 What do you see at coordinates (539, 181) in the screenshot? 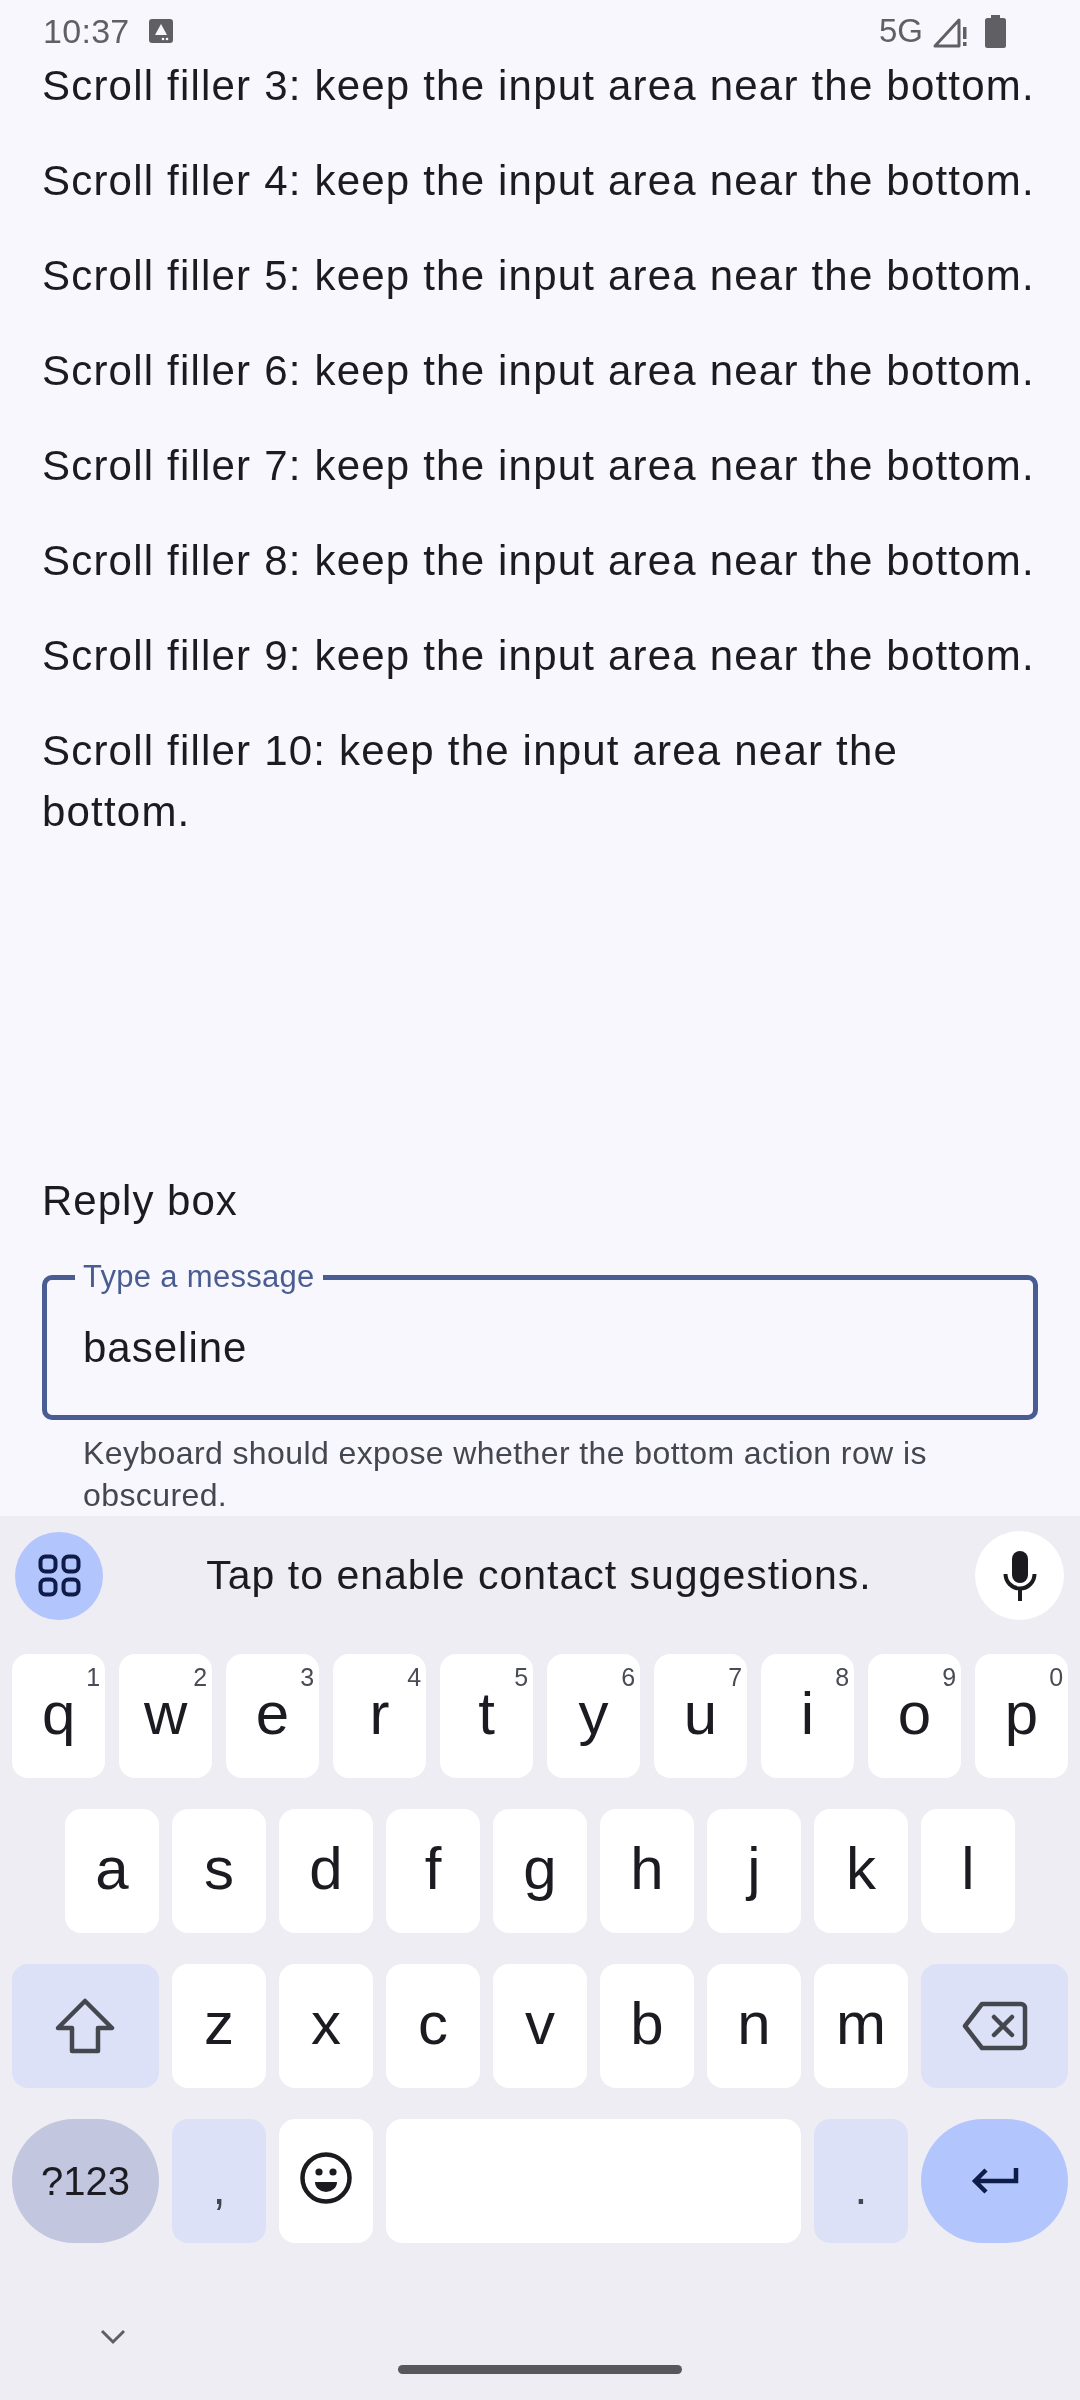
I see `filler-paragraph: Scroll filler 4: keep the input area near the bottom.` at bounding box center [539, 181].